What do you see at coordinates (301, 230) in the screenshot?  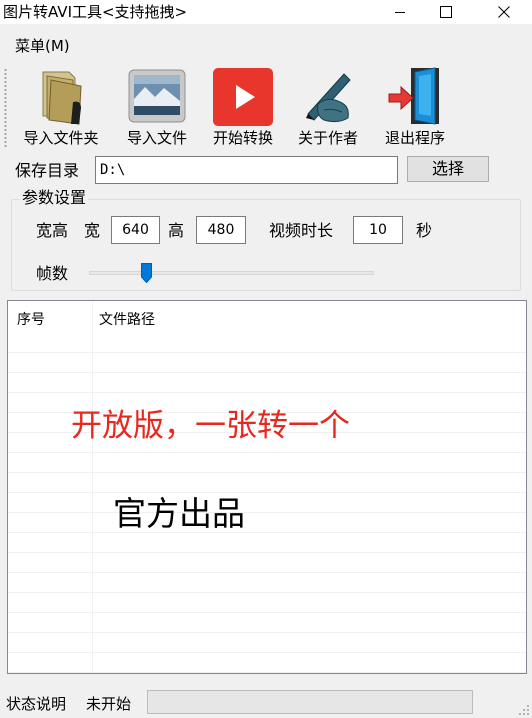 I see `duration-label: 视频时长` at bounding box center [301, 230].